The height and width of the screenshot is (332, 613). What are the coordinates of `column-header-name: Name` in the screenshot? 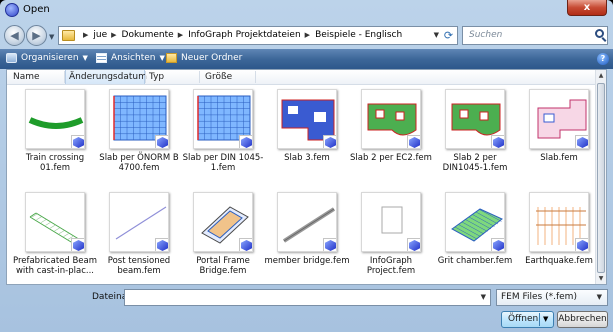 It's located at (26, 77).